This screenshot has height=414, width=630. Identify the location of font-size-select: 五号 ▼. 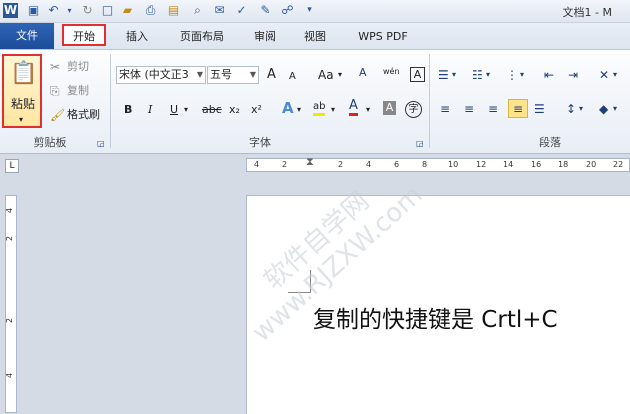
(233, 75).